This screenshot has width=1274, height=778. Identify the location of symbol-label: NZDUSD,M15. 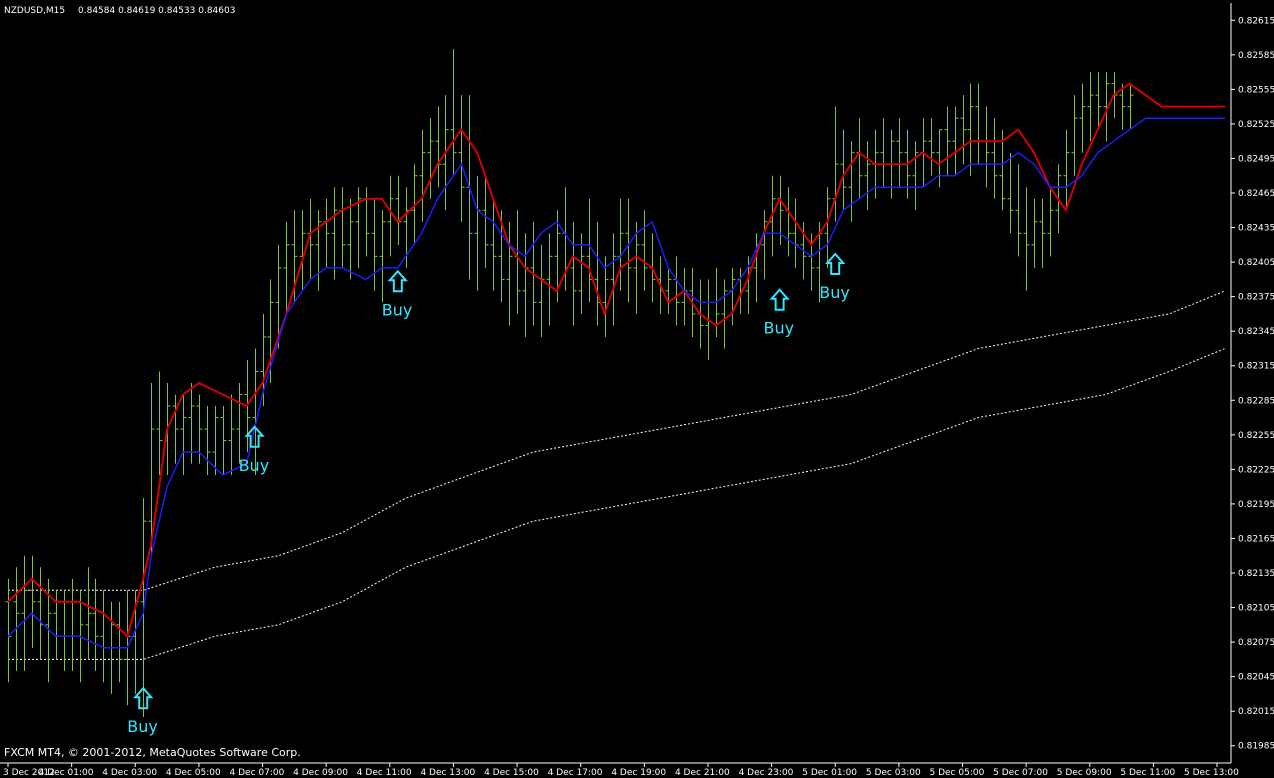
(34, 11).